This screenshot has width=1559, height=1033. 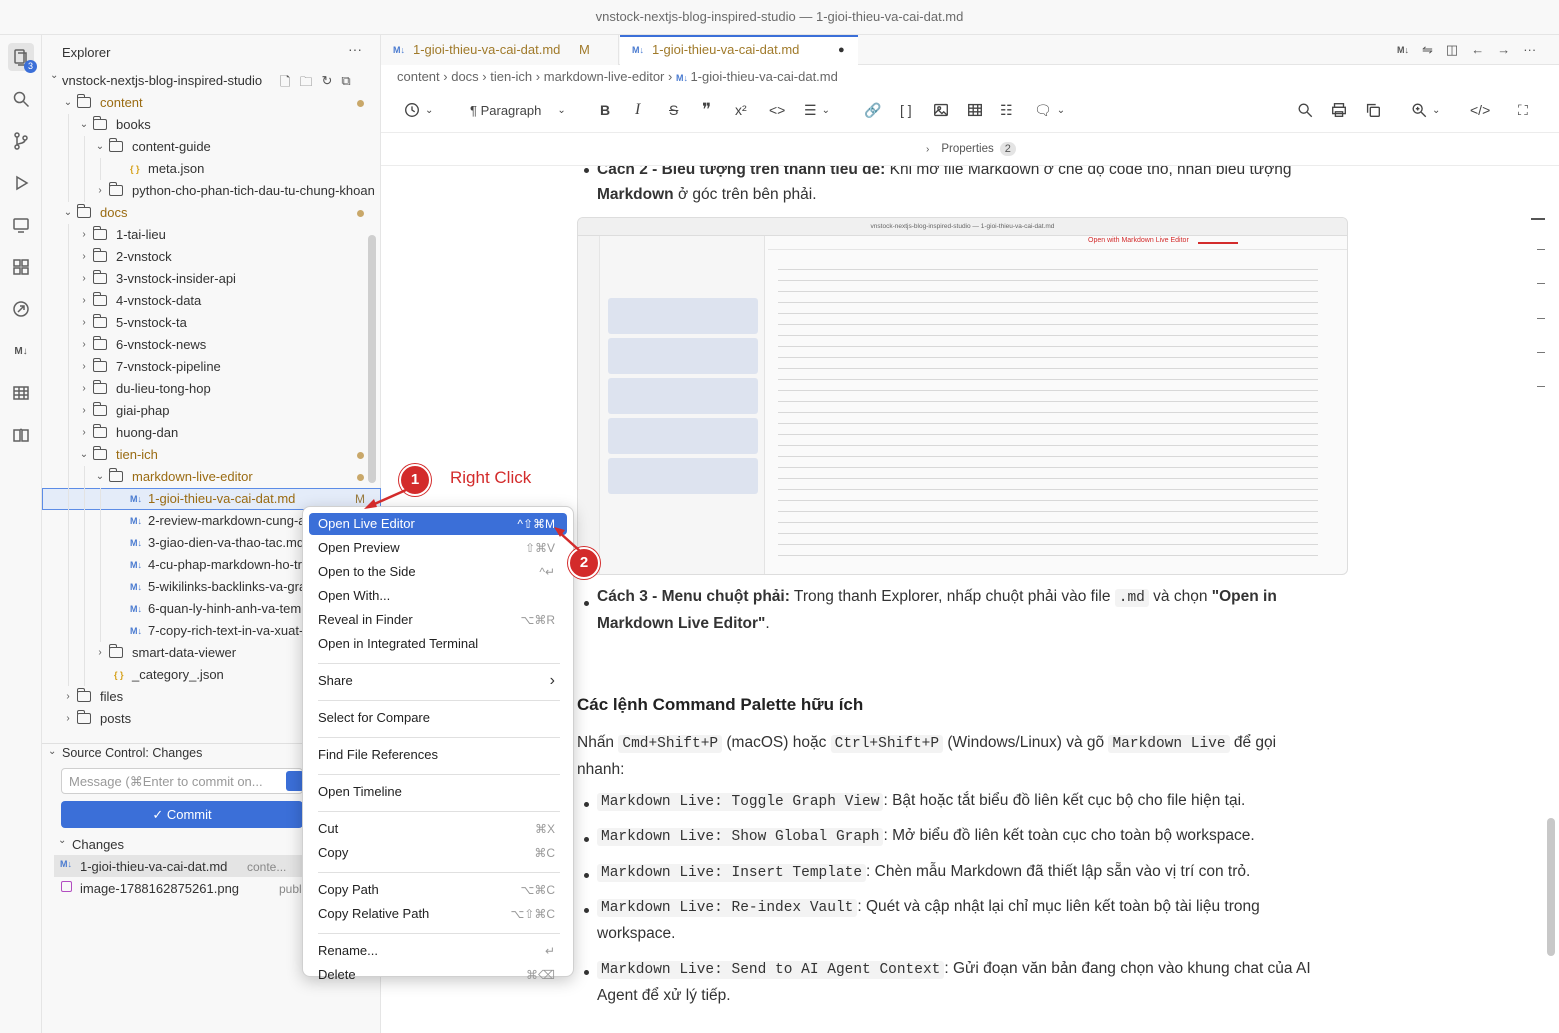 I want to click on change-file-name: 1-gioi-thieu-va-cai-dat.md, so click(x=153, y=866).